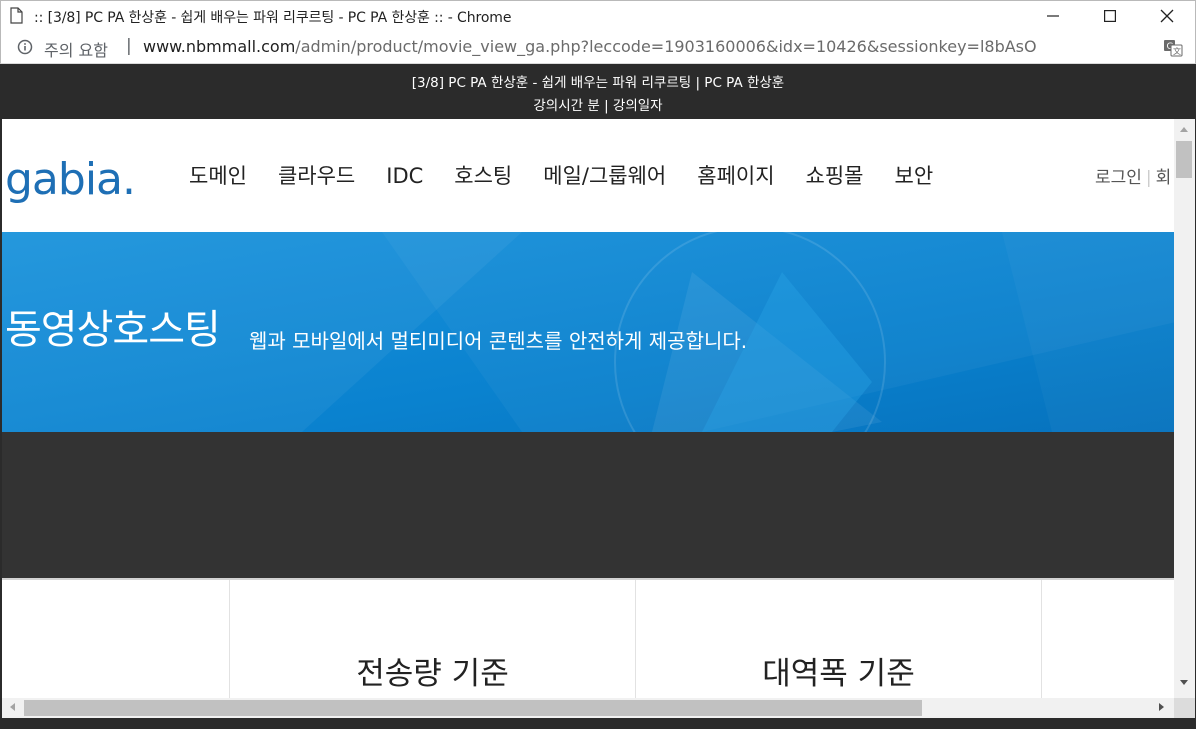  I want to click on plan-bandwidth: 대역폭 기준, so click(838, 639).